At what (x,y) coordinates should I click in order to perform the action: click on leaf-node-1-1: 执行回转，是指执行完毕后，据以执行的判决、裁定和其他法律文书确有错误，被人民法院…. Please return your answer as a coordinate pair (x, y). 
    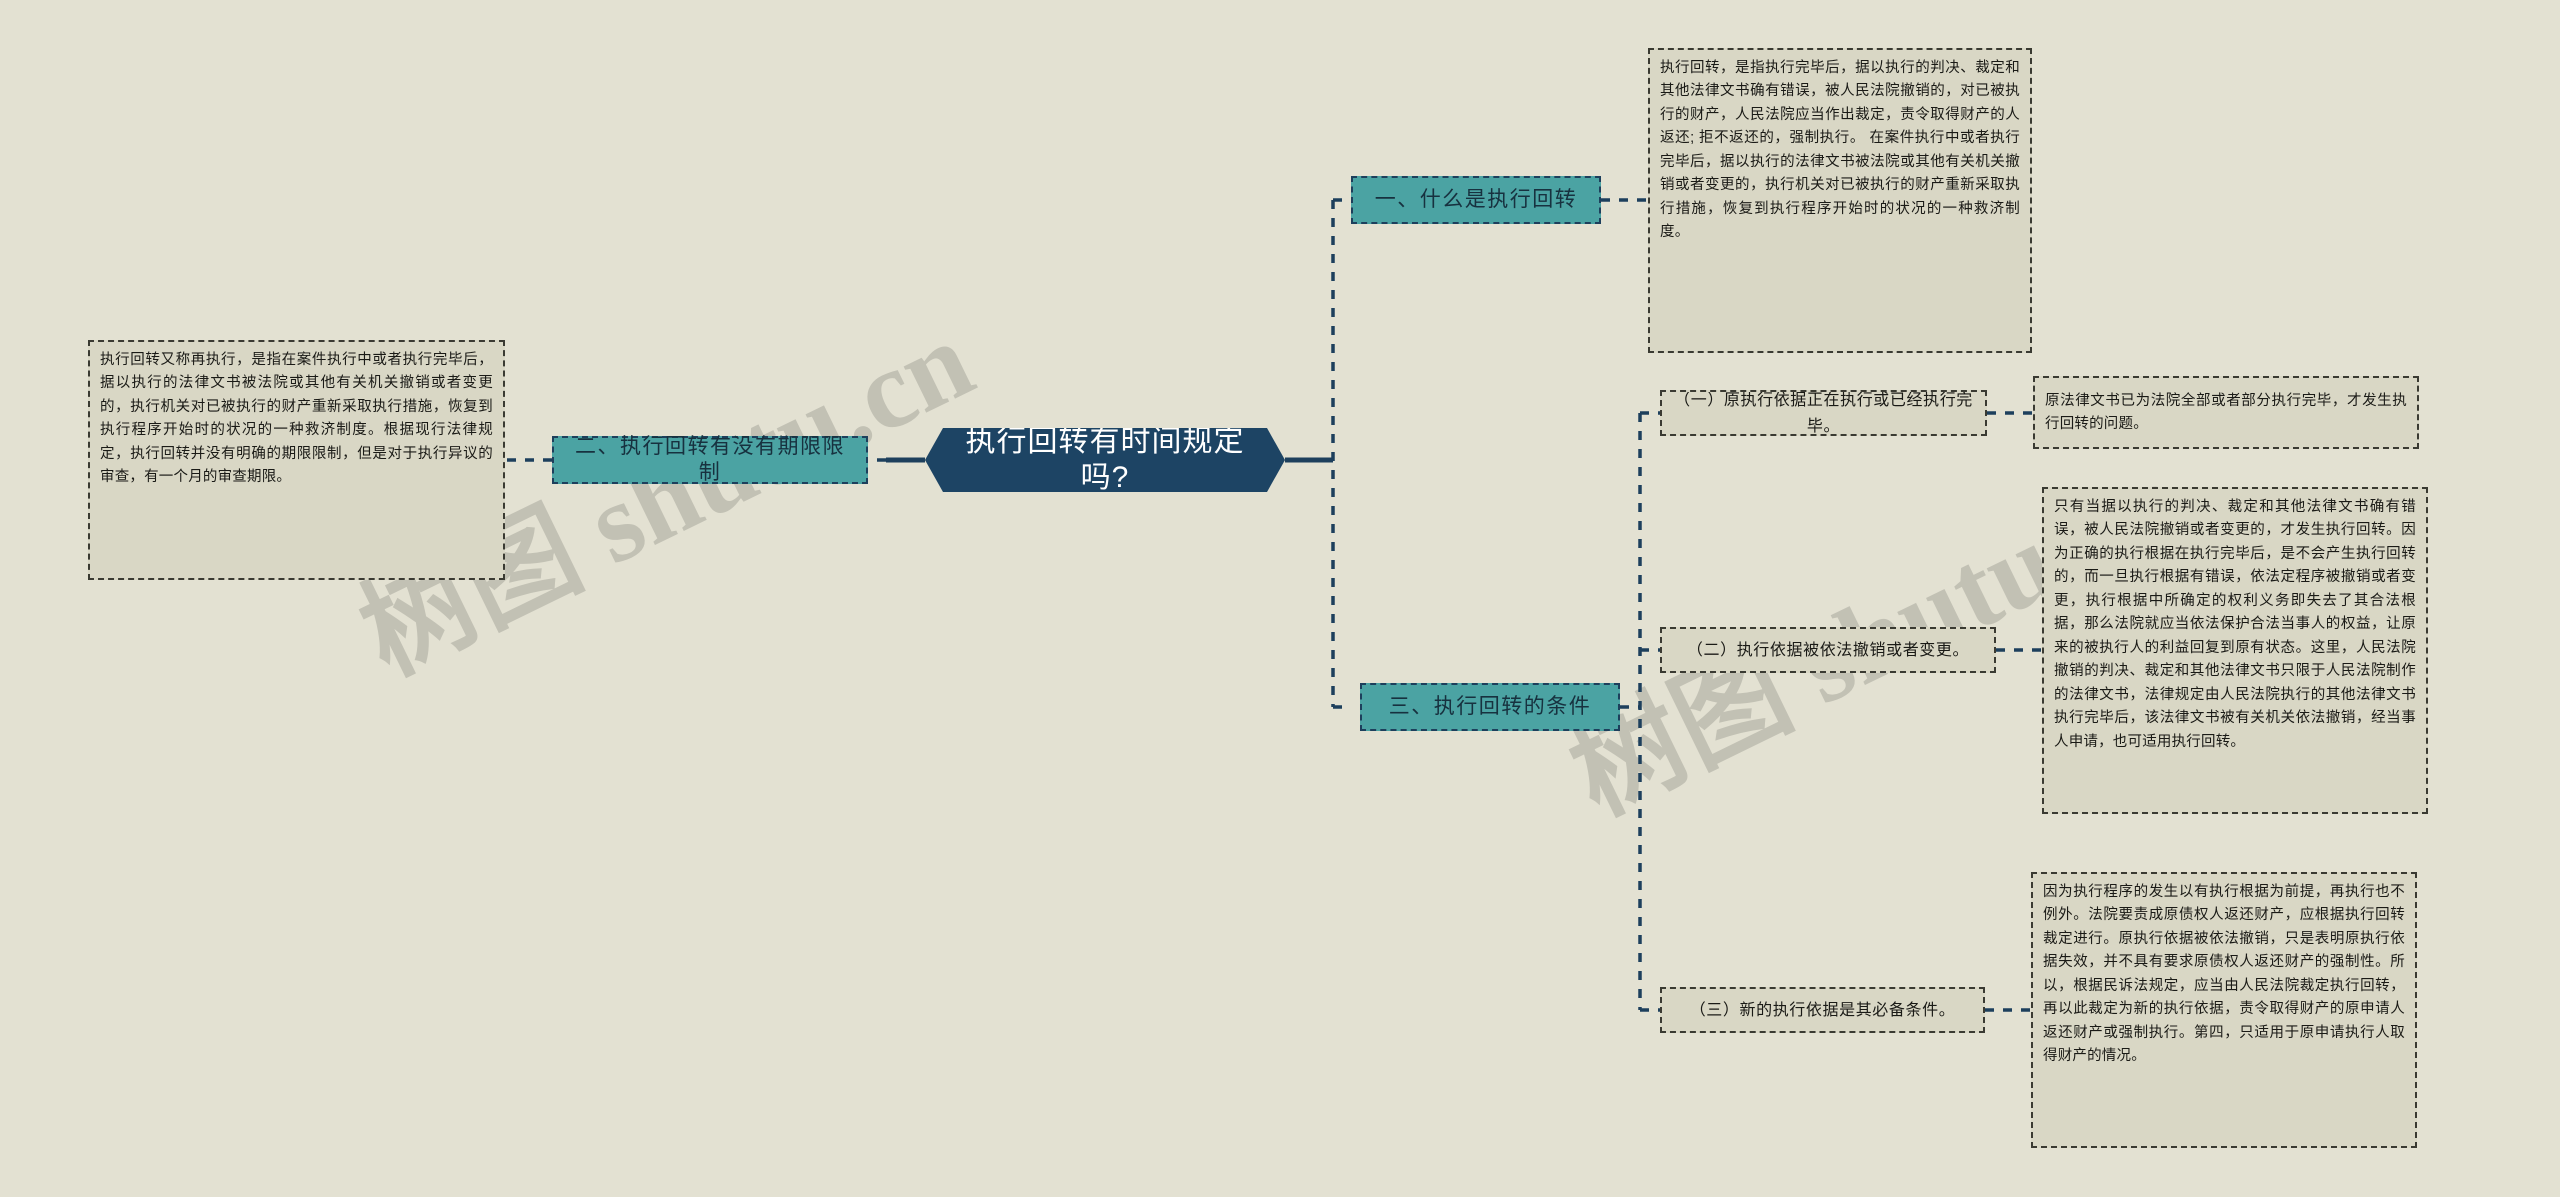
    Looking at the image, I should click on (1840, 200).